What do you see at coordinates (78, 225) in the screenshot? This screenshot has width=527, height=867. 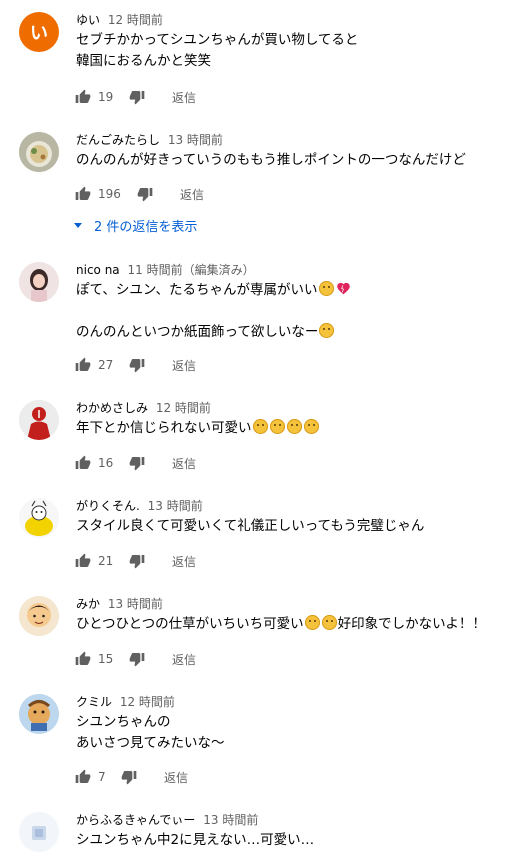 I see `chevron-down-icon` at bounding box center [78, 225].